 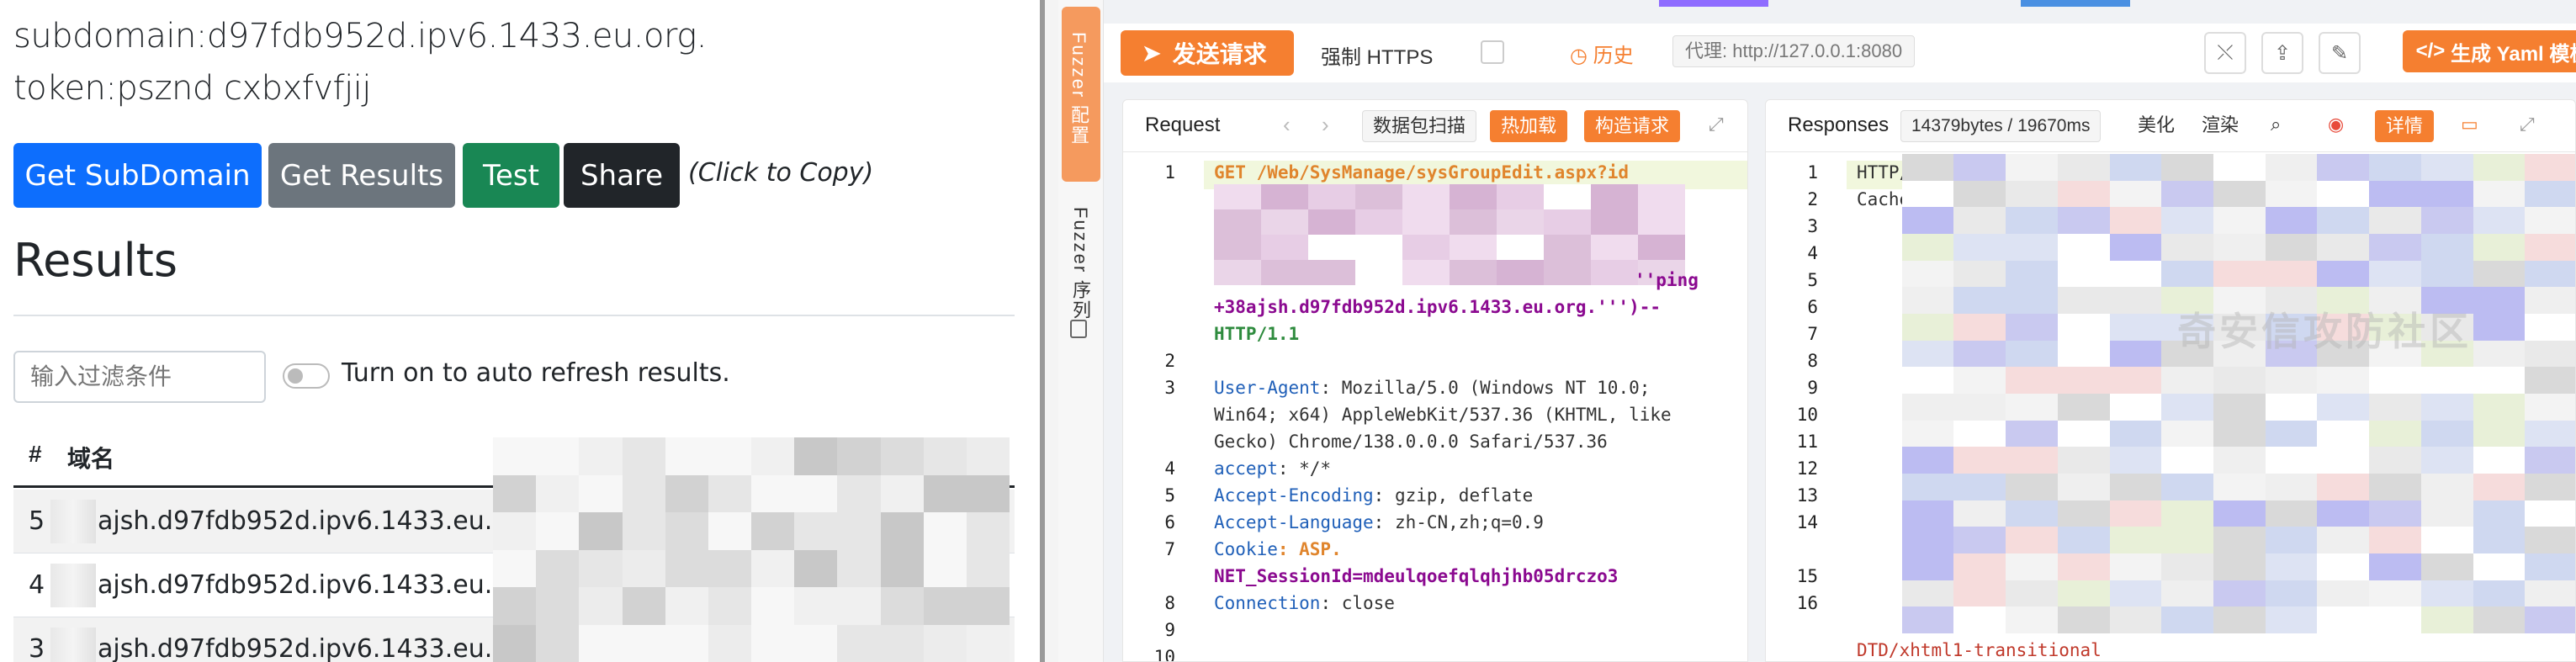 I want to click on response-title: Responses, so click(x=1839, y=125).